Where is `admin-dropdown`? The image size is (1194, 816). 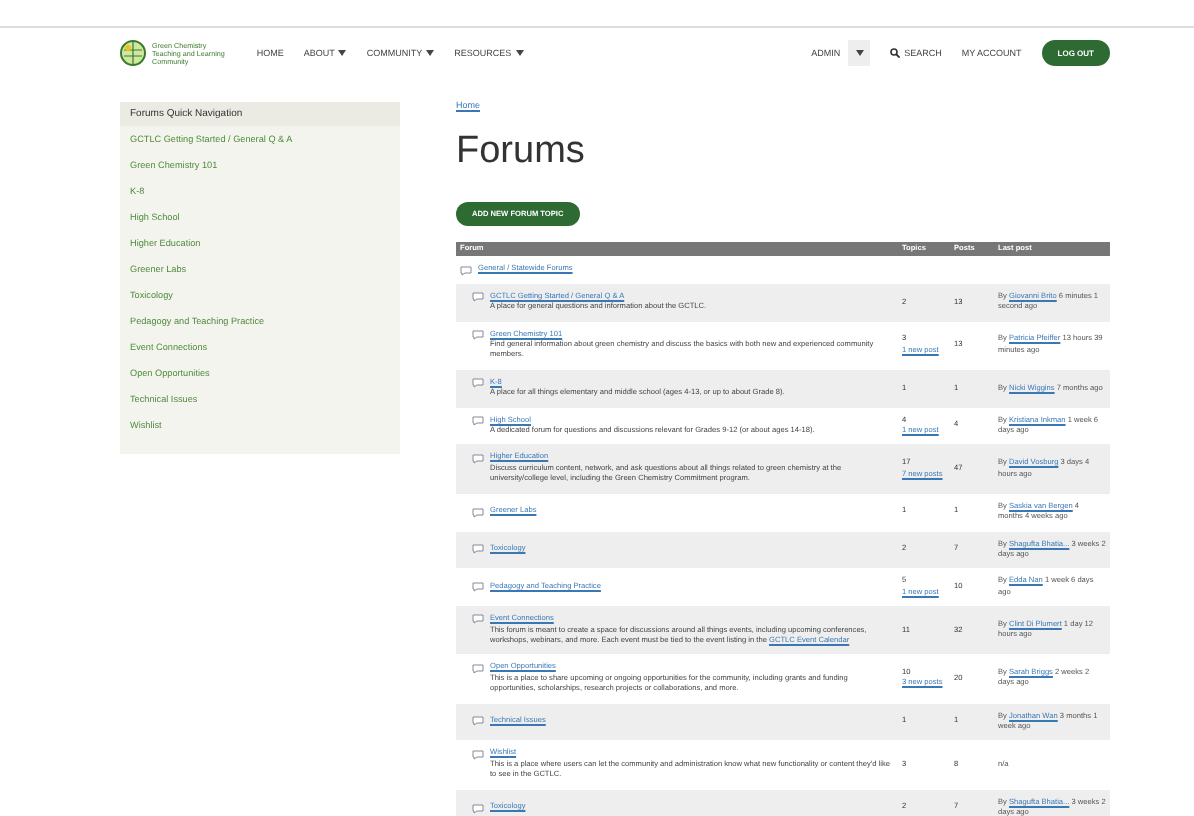
admin-dropdown is located at coordinates (859, 53).